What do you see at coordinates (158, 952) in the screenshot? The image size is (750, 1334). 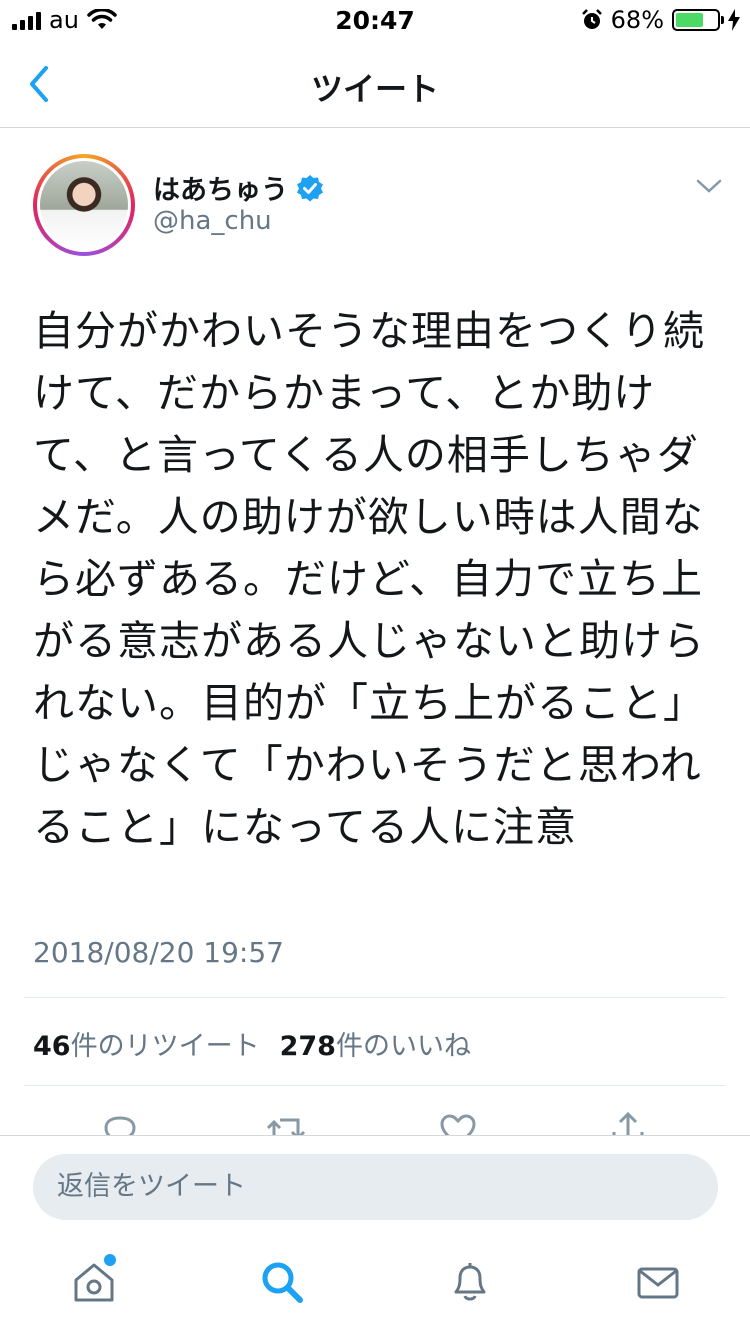 I see `tweet-timestamp: 2018/08/20 19:57` at bounding box center [158, 952].